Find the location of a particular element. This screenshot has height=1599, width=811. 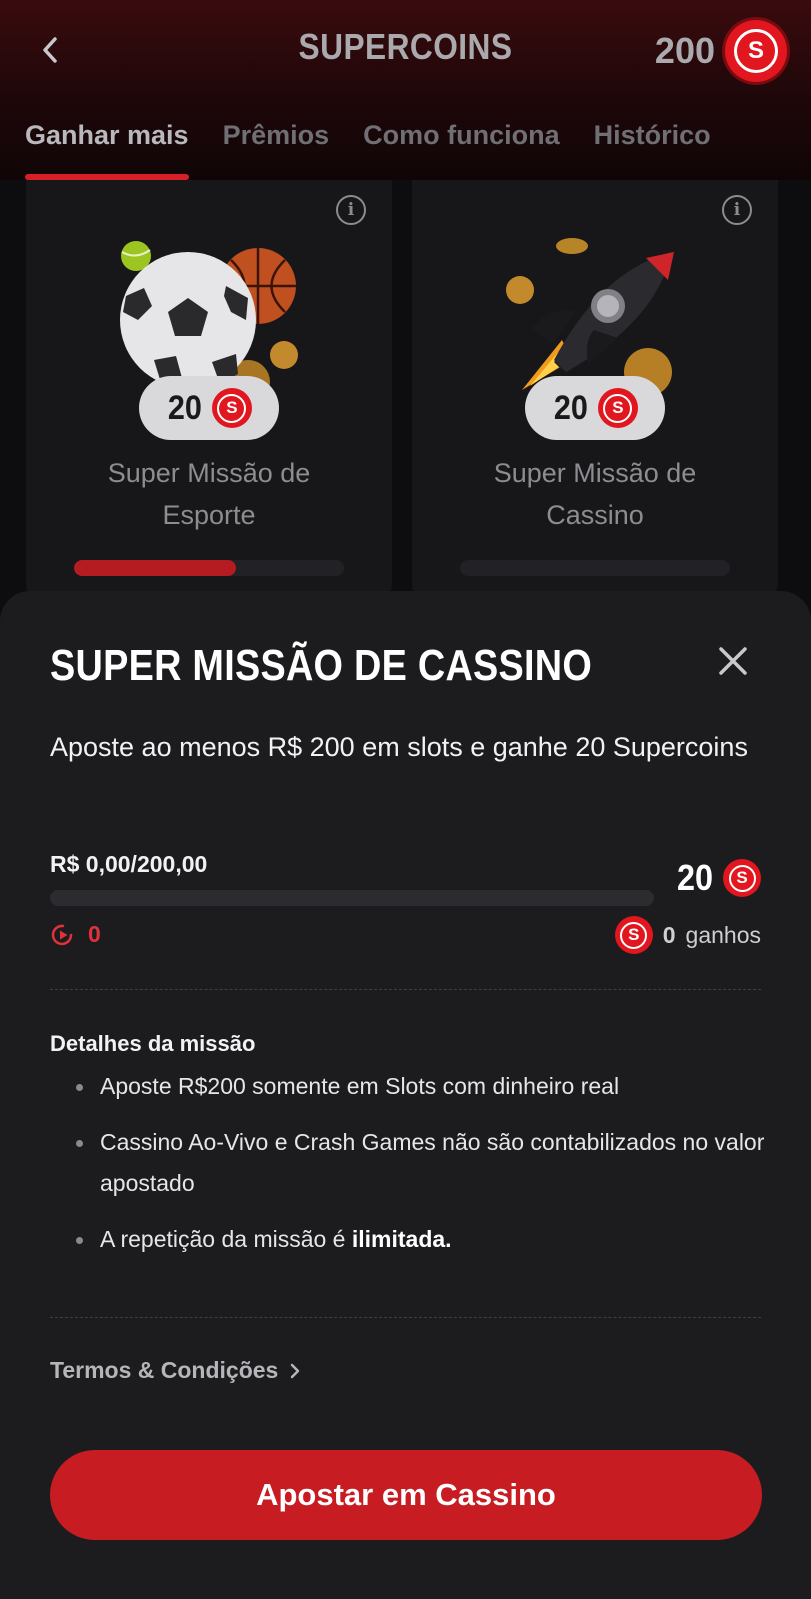

progress-label: R$ 0,00/200,00 is located at coordinates (129, 864).